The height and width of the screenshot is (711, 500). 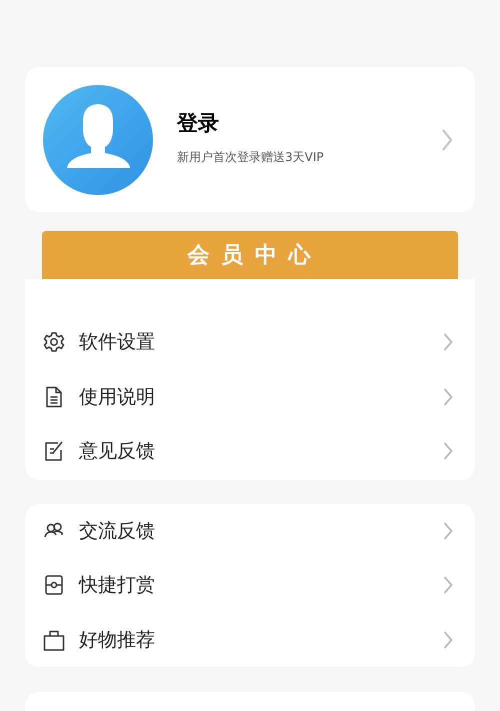 I want to click on edit-icon, so click(x=54, y=451).